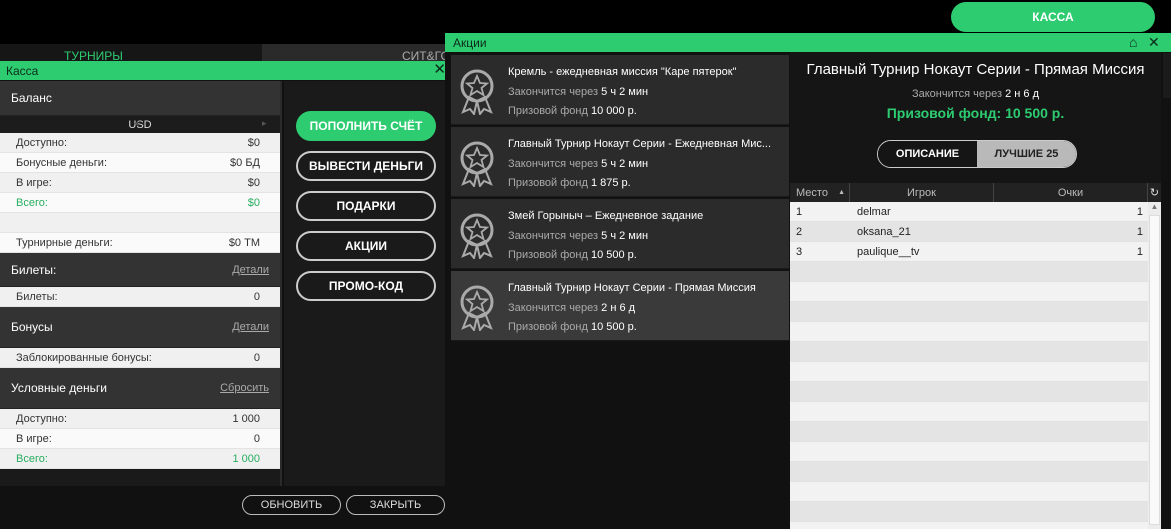 Image resolution: width=1171 pixels, height=529 pixels. I want to click on play-money-row-label: В игре:, so click(34, 438).